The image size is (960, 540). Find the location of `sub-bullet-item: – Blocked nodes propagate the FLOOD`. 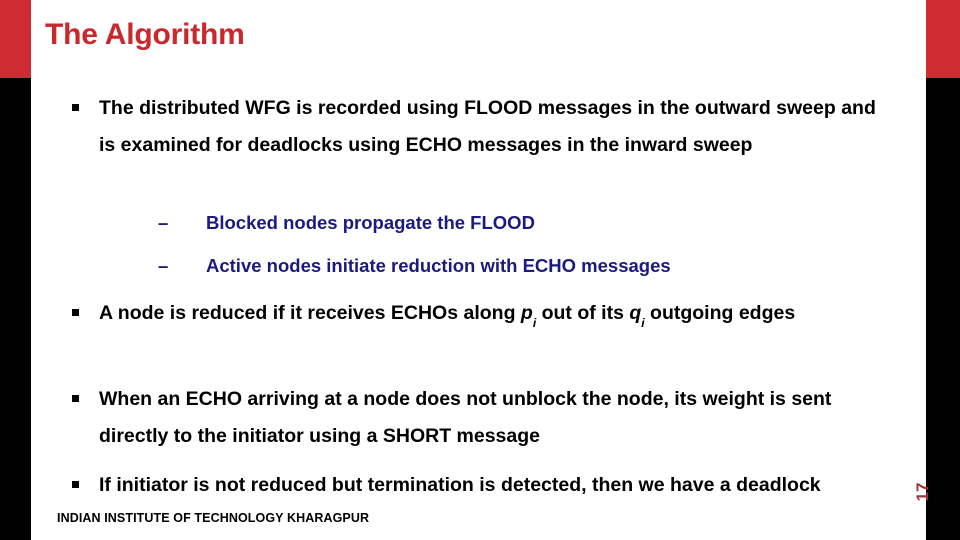

sub-bullet-item: – Blocked nodes propagate the FLOOD is located at coordinates (528, 223).